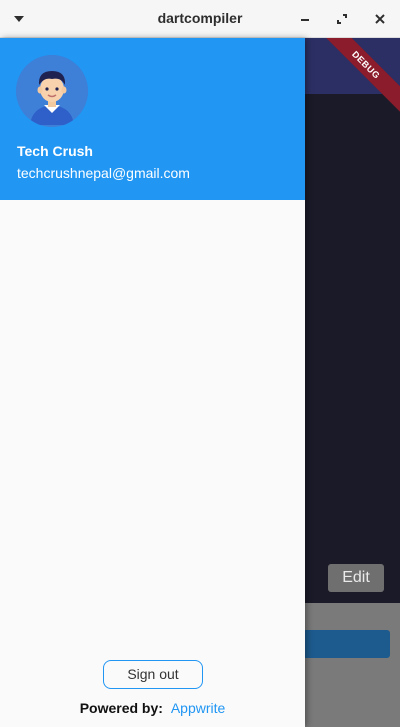 The width and height of the screenshot is (400, 727). Describe the element at coordinates (153, 674) in the screenshot. I see `sign-out-button: Sign out` at that location.